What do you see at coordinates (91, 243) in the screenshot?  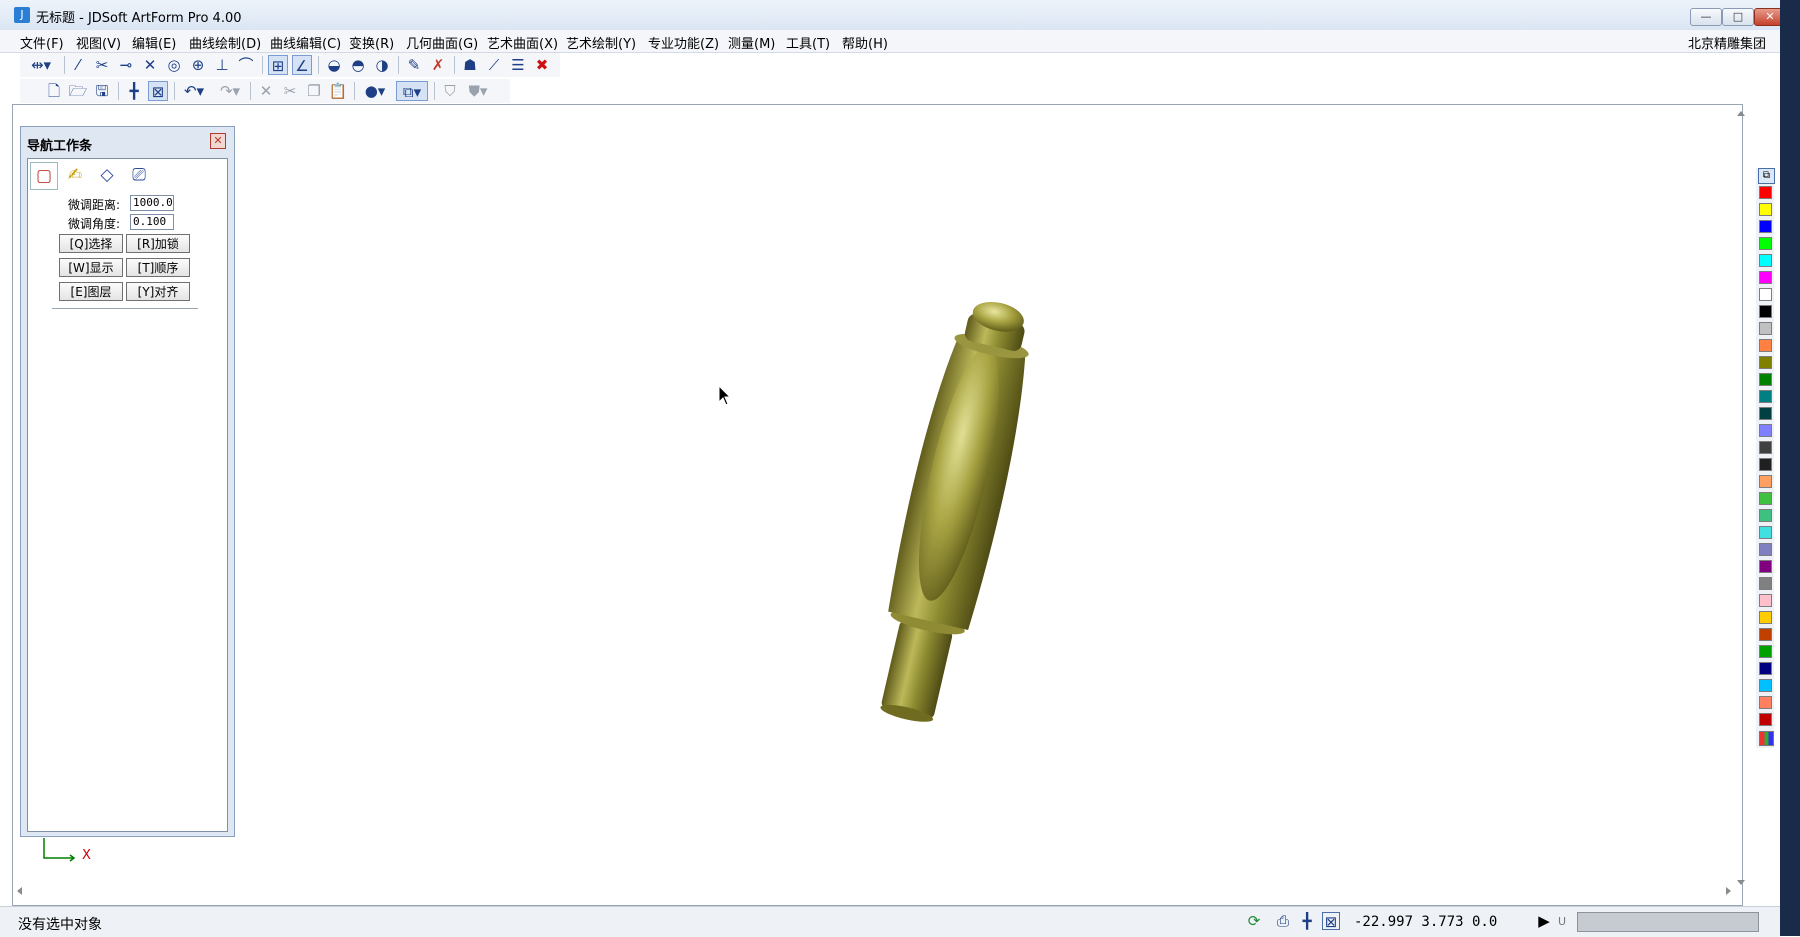 I see `select-button: [Q]选择` at bounding box center [91, 243].